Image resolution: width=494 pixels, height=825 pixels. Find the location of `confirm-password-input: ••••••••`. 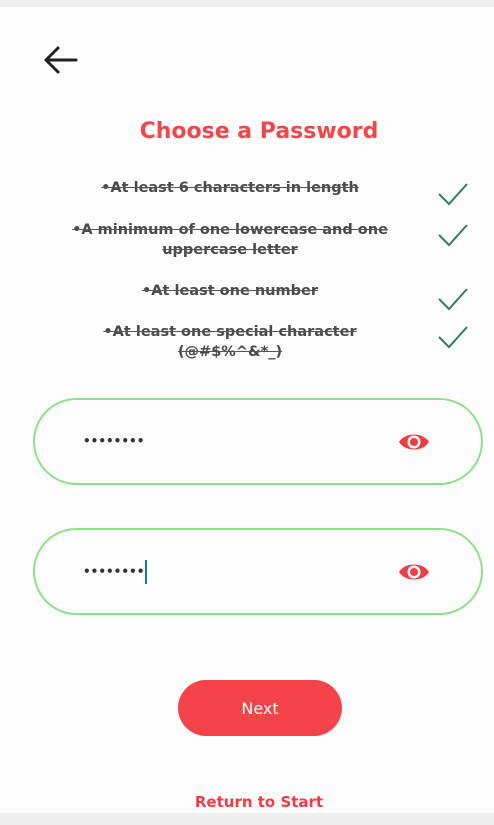

confirm-password-input: •••••••• is located at coordinates (115, 572).